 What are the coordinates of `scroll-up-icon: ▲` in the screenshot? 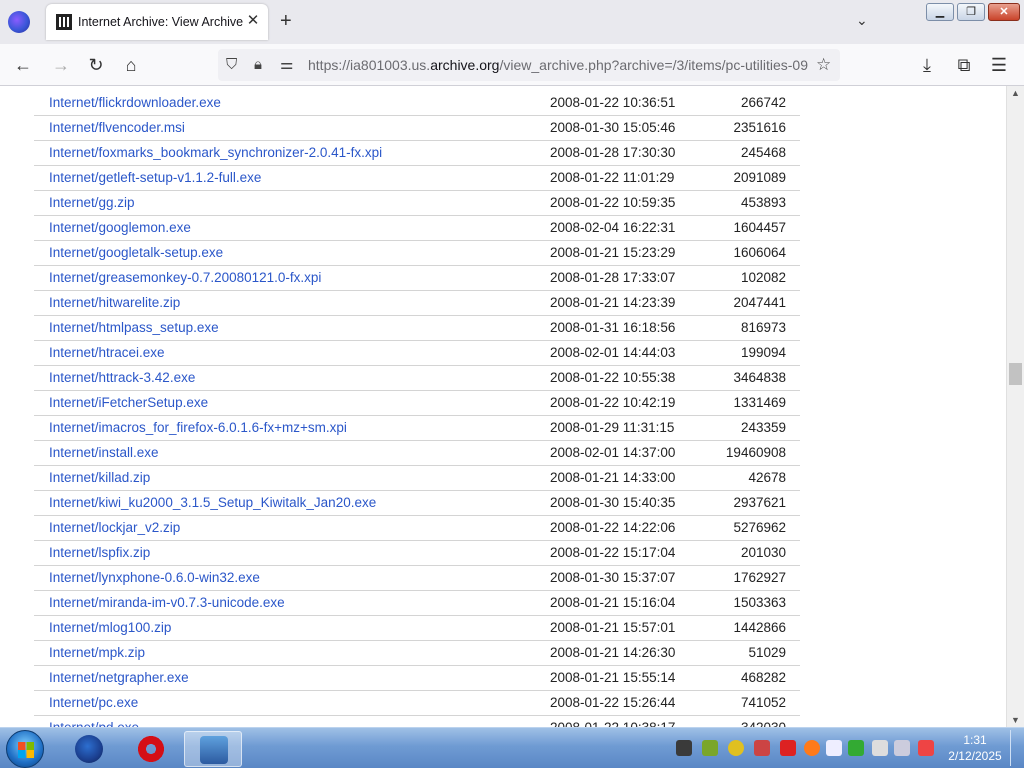 It's located at (1015, 93).